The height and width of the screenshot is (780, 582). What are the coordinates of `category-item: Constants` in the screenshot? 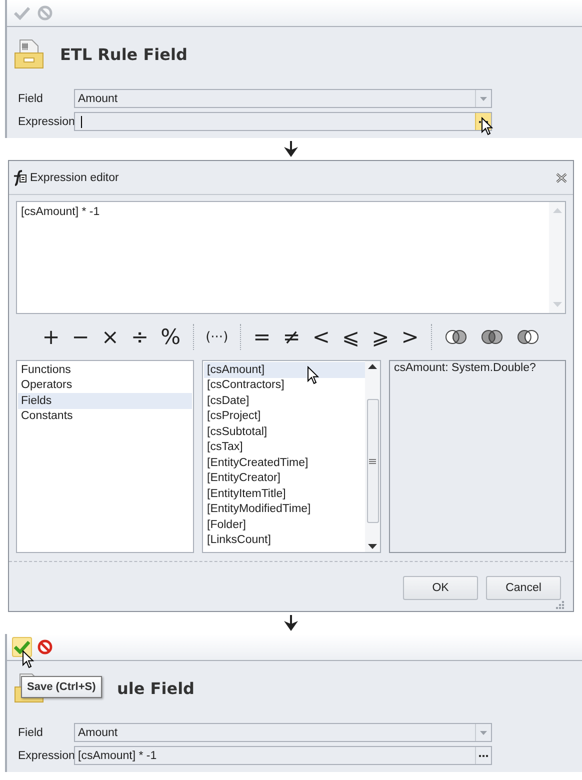 It's located at (105, 416).